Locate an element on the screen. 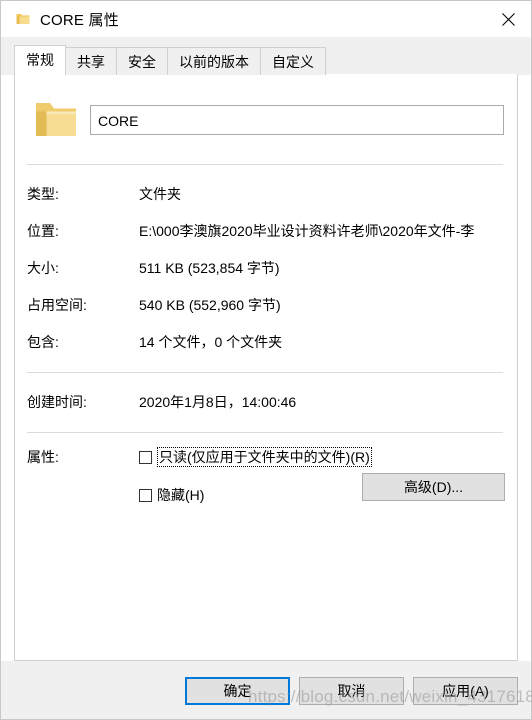 Image resolution: width=532 pixels, height=720 pixels. hidden-checkbox is located at coordinates (145, 495).